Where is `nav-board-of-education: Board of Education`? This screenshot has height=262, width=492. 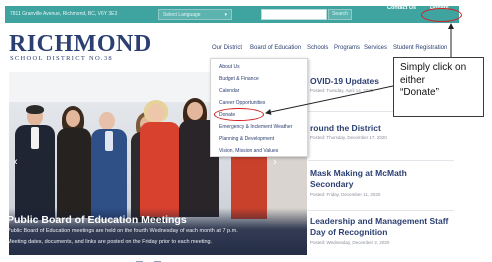
nav-board-of-education: Board of Education is located at coordinates (275, 48).